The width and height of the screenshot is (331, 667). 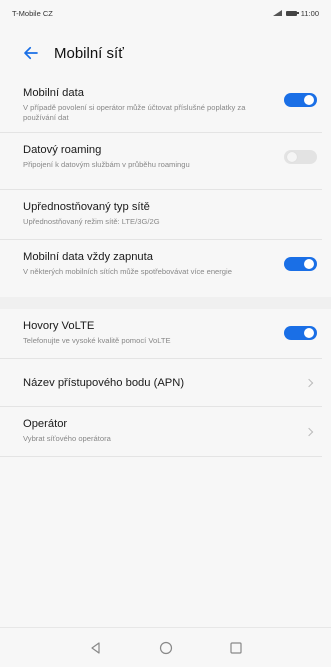 What do you see at coordinates (300, 100) in the screenshot?
I see `mobile-data-toggle` at bounding box center [300, 100].